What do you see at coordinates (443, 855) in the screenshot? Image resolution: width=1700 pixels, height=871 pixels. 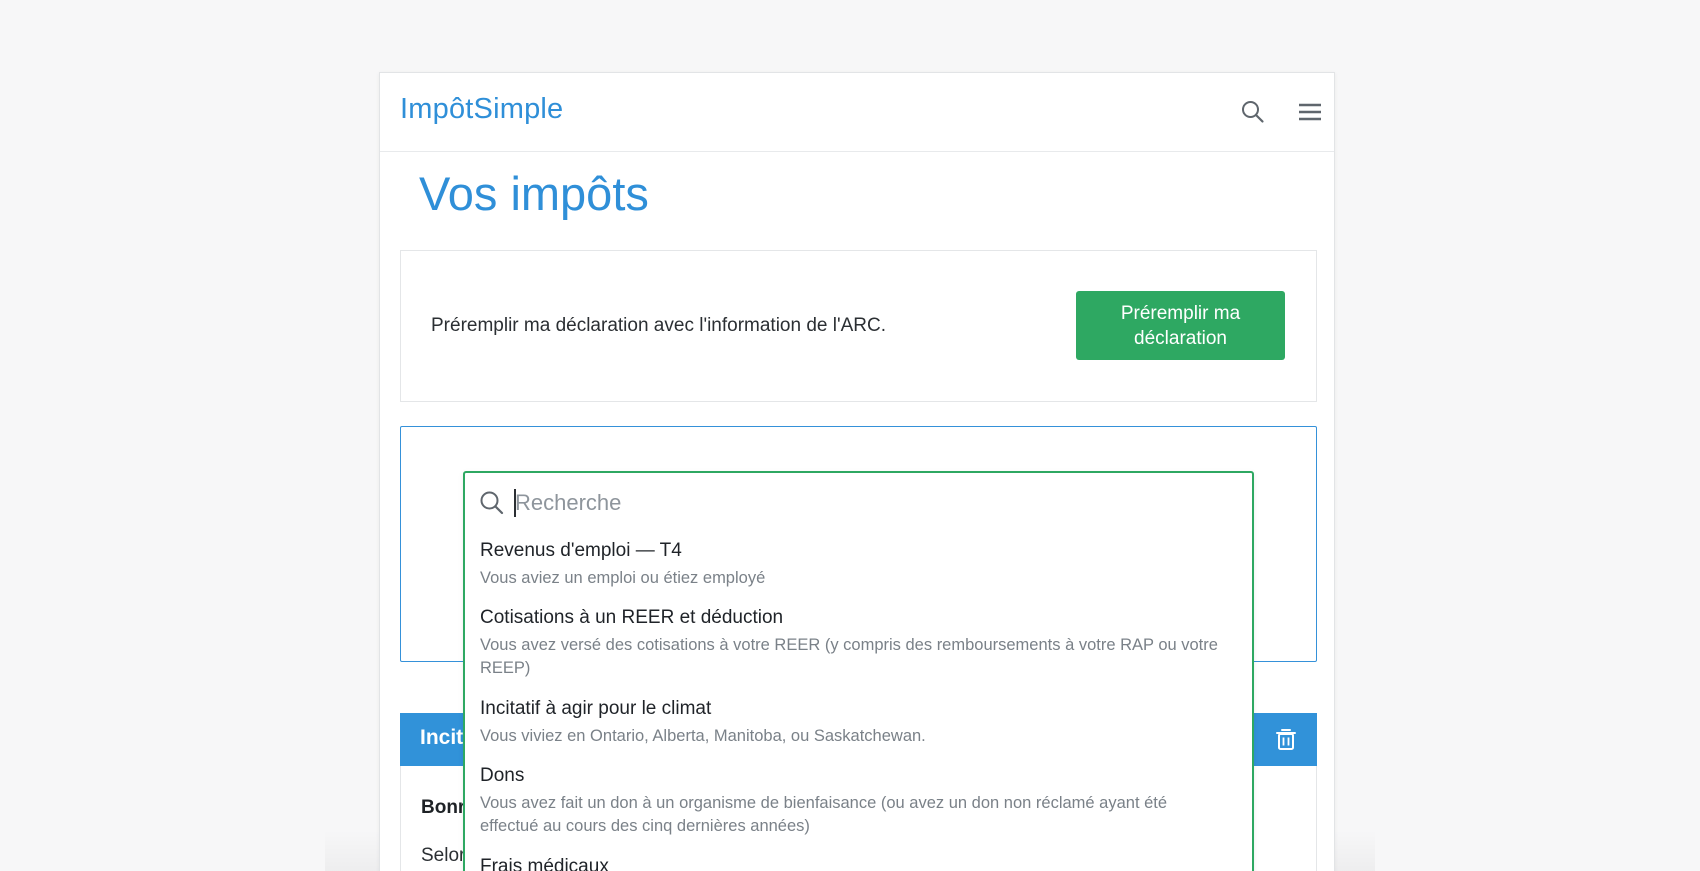 I see `section-body-text: Selor` at bounding box center [443, 855].